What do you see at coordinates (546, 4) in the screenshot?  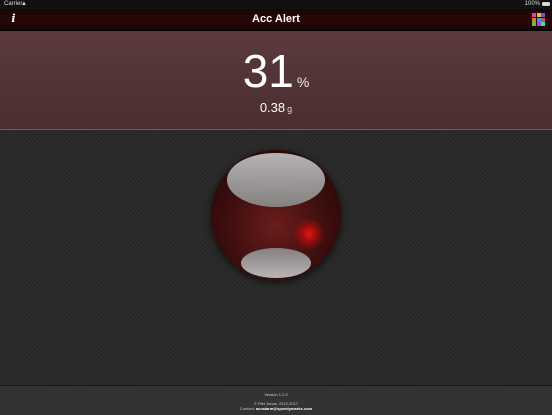 I see `battery-icon` at bounding box center [546, 4].